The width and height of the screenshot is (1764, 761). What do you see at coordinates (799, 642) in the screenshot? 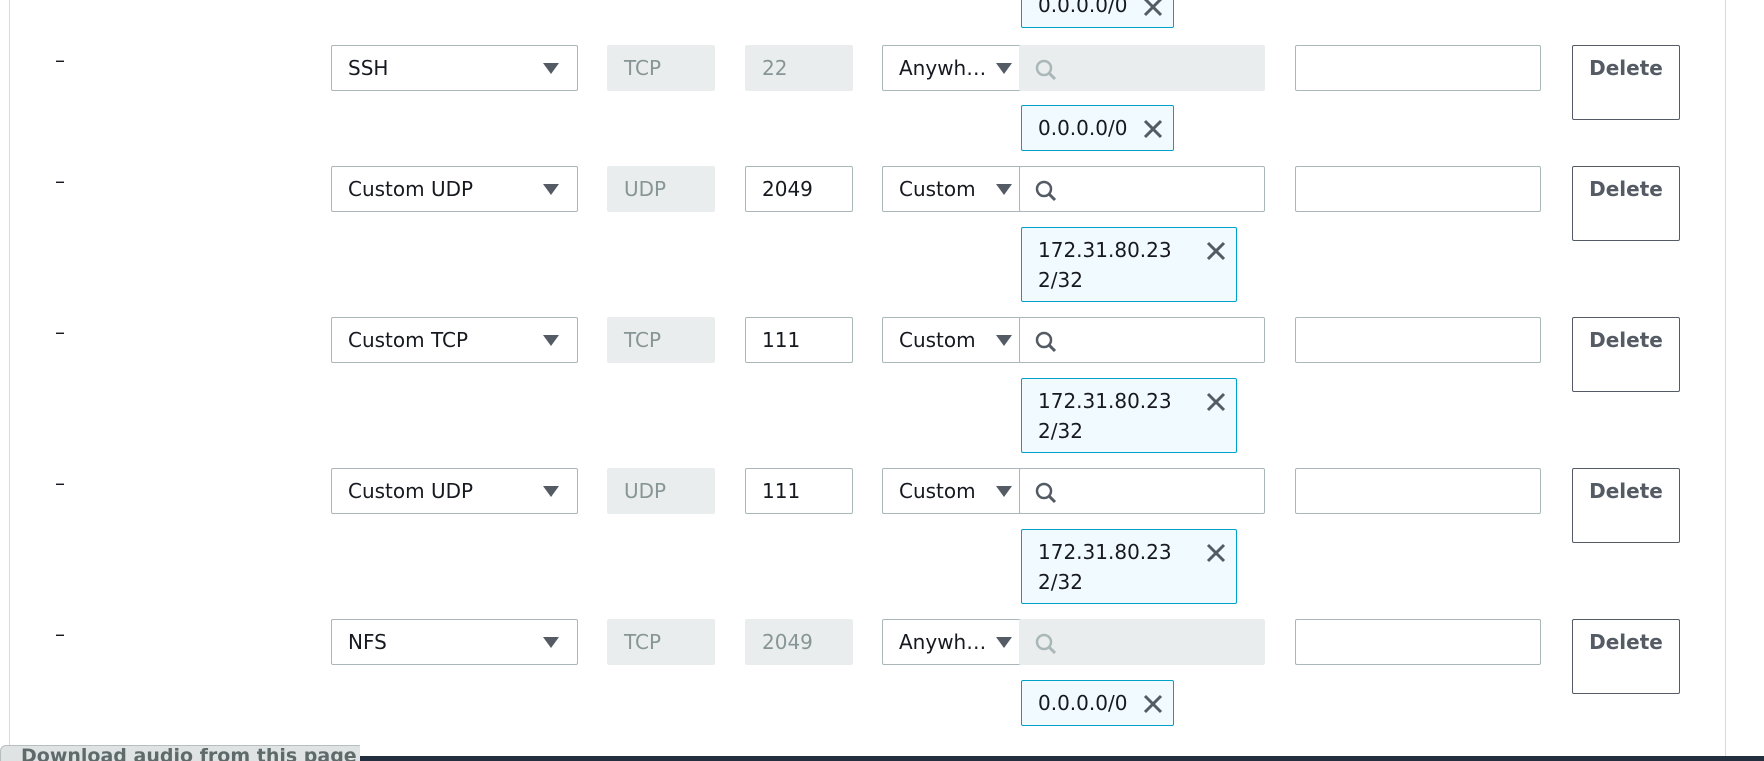
I see `port-range-field: 2049` at bounding box center [799, 642].